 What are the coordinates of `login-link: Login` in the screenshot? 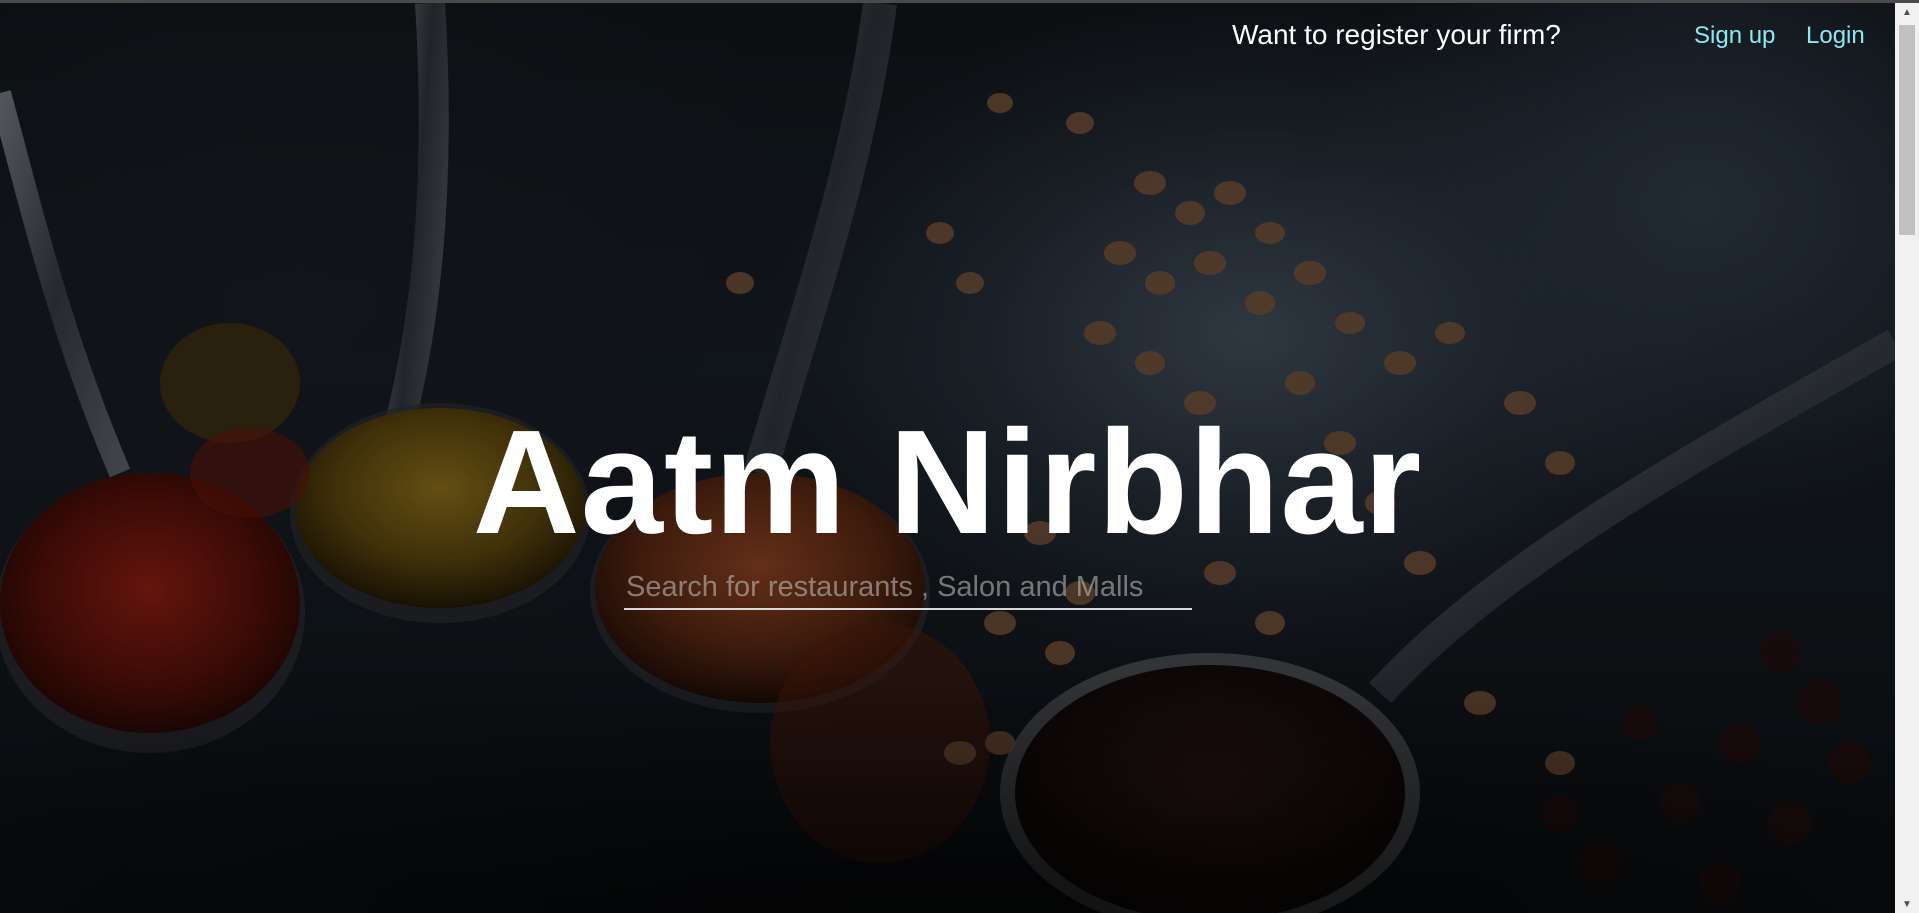 It's located at (1835, 36).